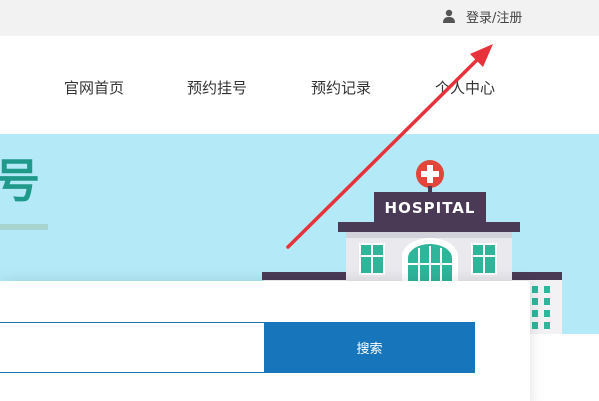 The height and width of the screenshot is (401, 599). What do you see at coordinates (494, 16) in the screenshot?
I see `login-register-label: 登录/注册` at bounding box center [494, 16].